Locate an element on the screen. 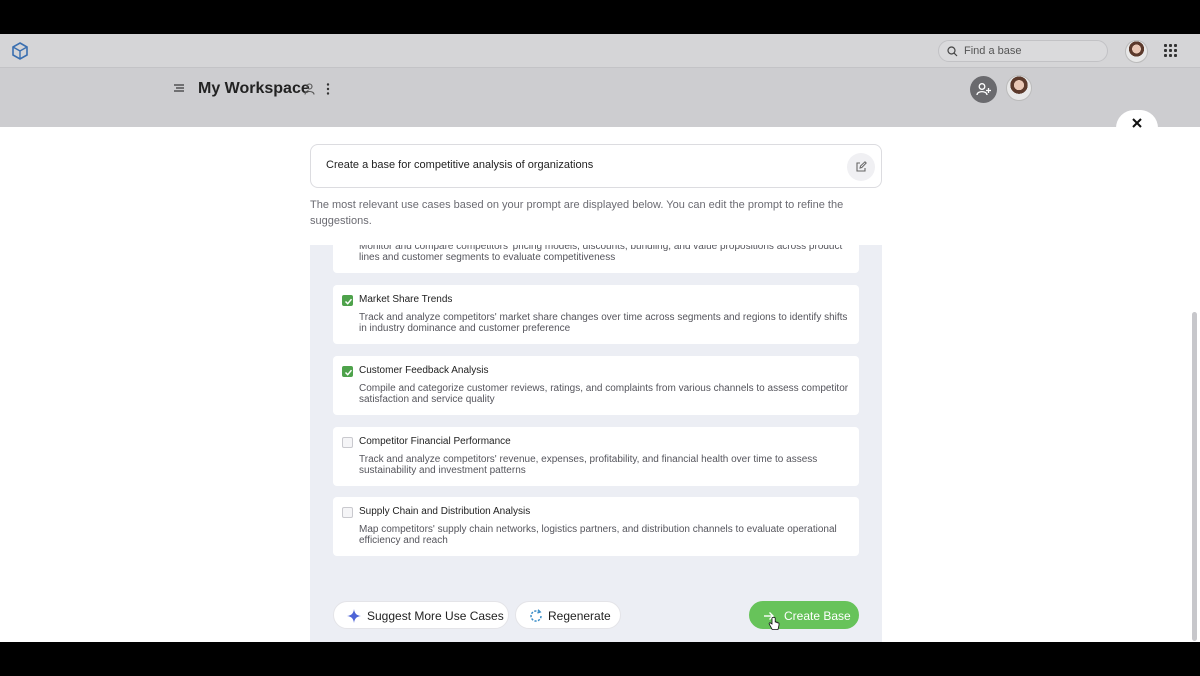 The width and height of the screenshot is (1200, 676). regenerate-button: Regenerate is located at coordinates (568, 615).